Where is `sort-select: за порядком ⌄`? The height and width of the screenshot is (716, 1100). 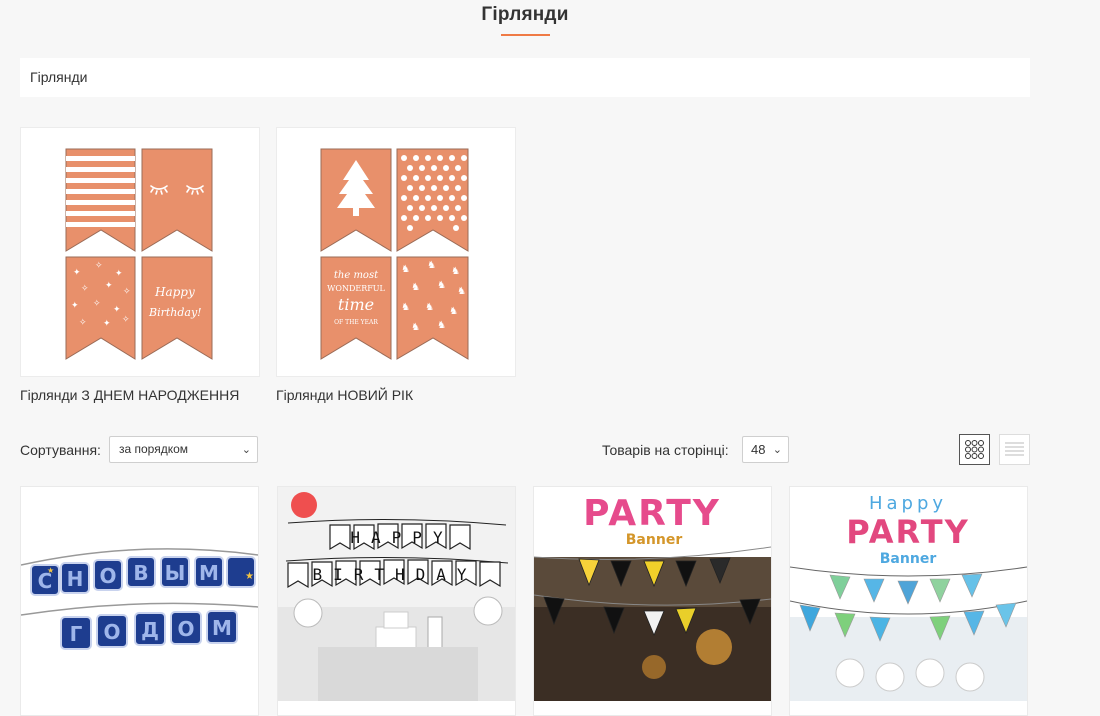
sort-select: за порядком ⌄ is located at coordinates (183, 449).